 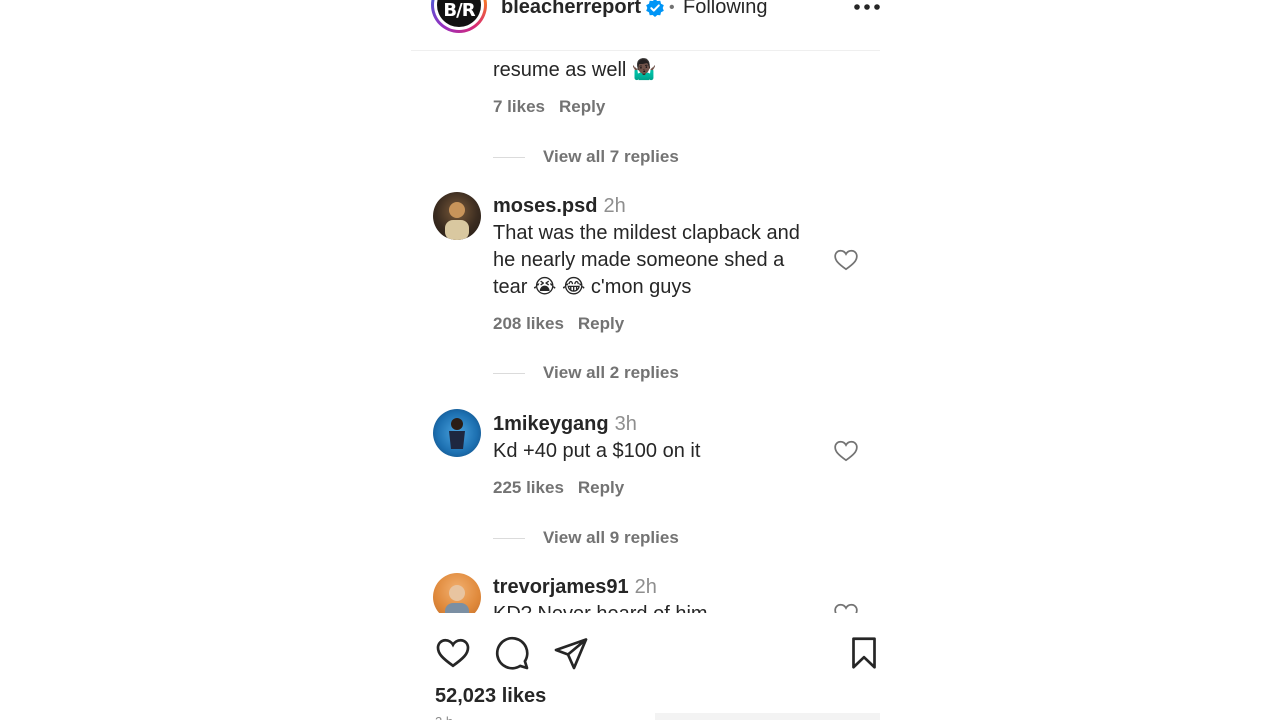 I want to click on avatar-moses-psd, so click(x=457, y=216).